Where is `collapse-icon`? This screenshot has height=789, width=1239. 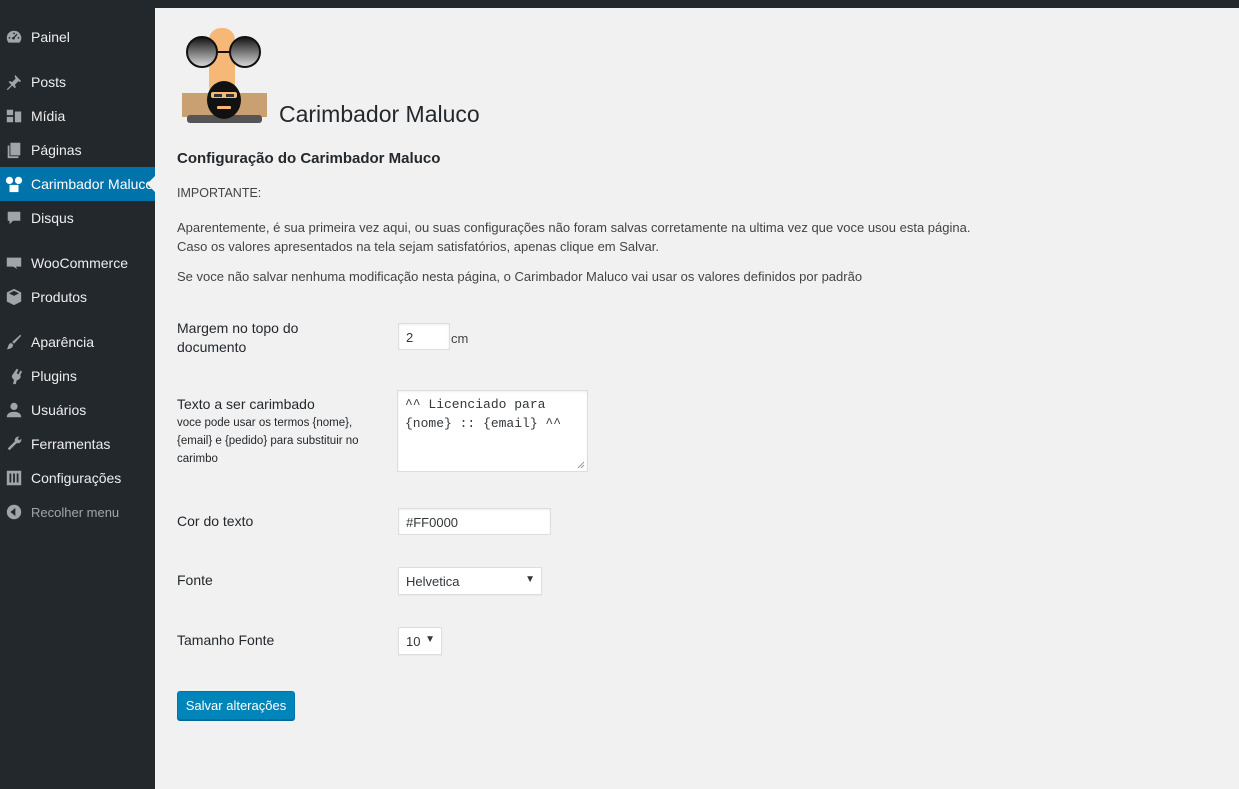
collapse-icon is located at coordinates (14, 512).